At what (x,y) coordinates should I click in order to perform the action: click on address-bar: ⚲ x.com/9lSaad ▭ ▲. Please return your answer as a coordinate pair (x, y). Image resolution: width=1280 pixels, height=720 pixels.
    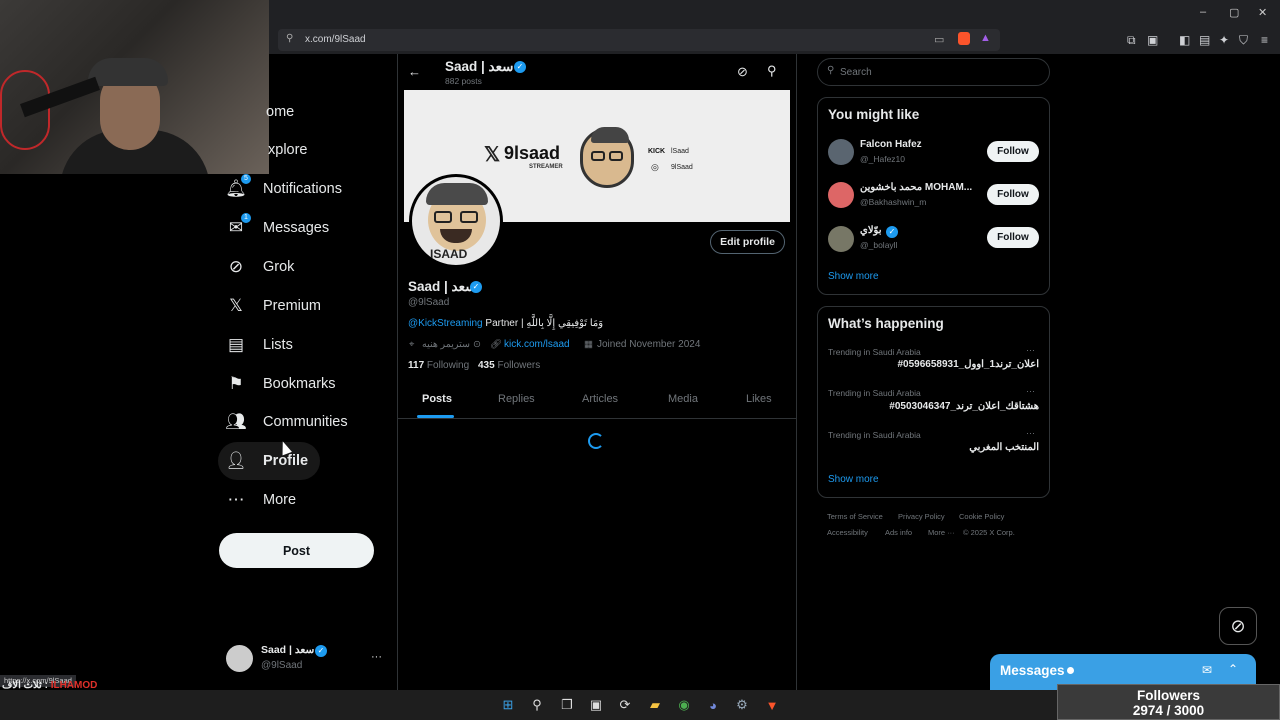
    Looking at the image, I should click on (639, 40).